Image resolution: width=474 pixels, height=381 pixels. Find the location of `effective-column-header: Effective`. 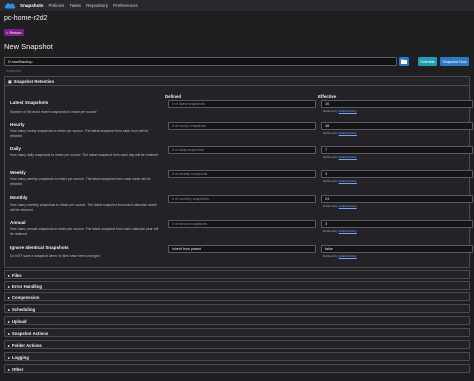

effective-column-header: Effective is located at coordinates (327, 96).